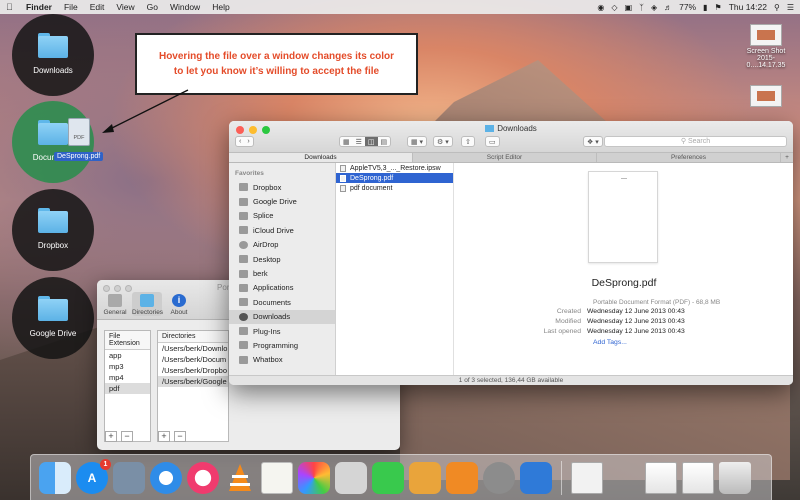 The image size is (800, 500). What do you see at coordinates (351, 477) in the screenshot?
I see `script-editor-dock-icon` at bounding box center [351, 477].